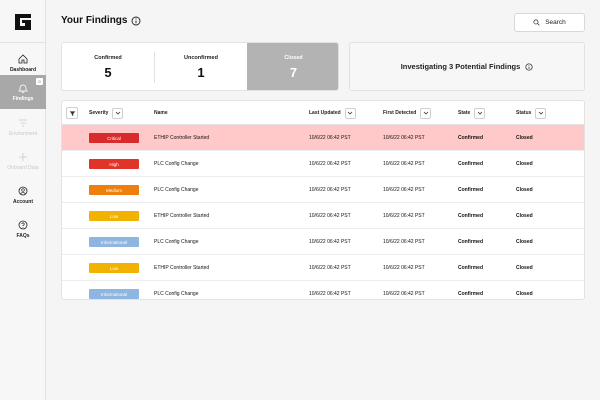 This screenshot has height=400, width=600. I want to click on home-icon, so click(23, 58).